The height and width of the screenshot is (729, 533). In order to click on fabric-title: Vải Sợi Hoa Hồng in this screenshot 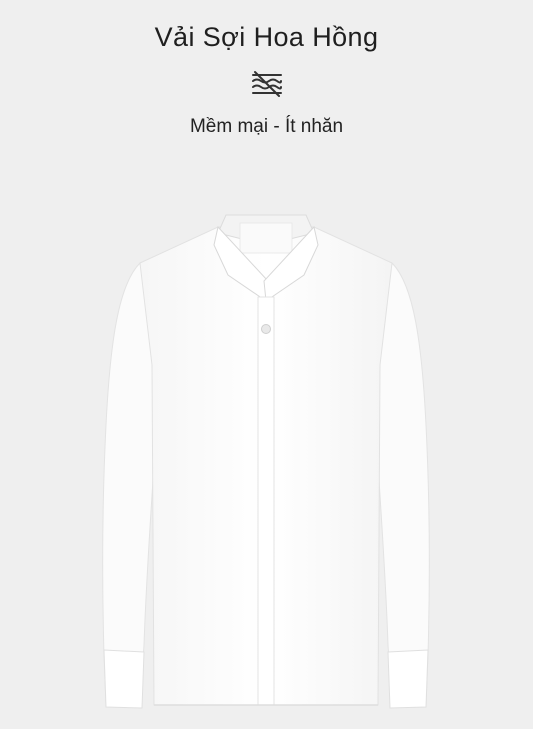, I will do `click(266, 37)`.